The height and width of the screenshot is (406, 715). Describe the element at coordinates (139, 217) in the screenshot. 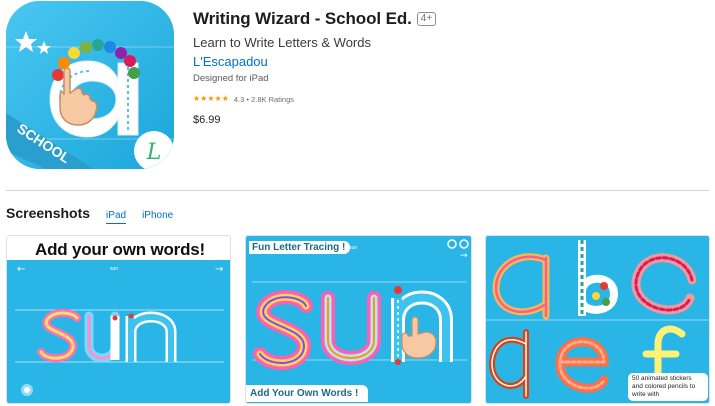

I see `device-tabs: iPad iPhone` at that location.